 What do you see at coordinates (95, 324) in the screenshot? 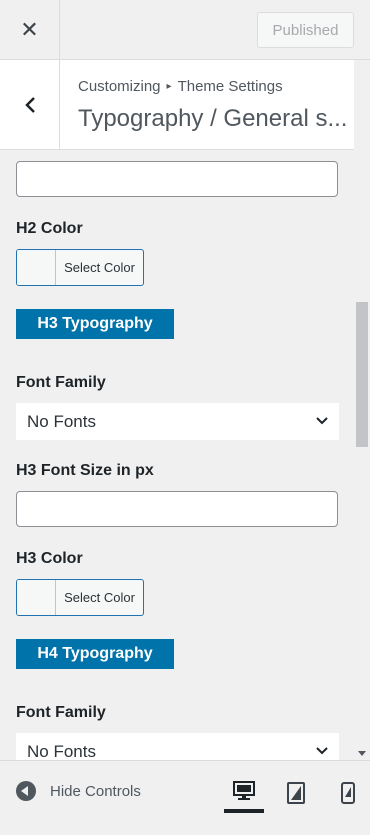
I see `h3-typography-heading: H3 Typography` at bounding box center [95, 324].